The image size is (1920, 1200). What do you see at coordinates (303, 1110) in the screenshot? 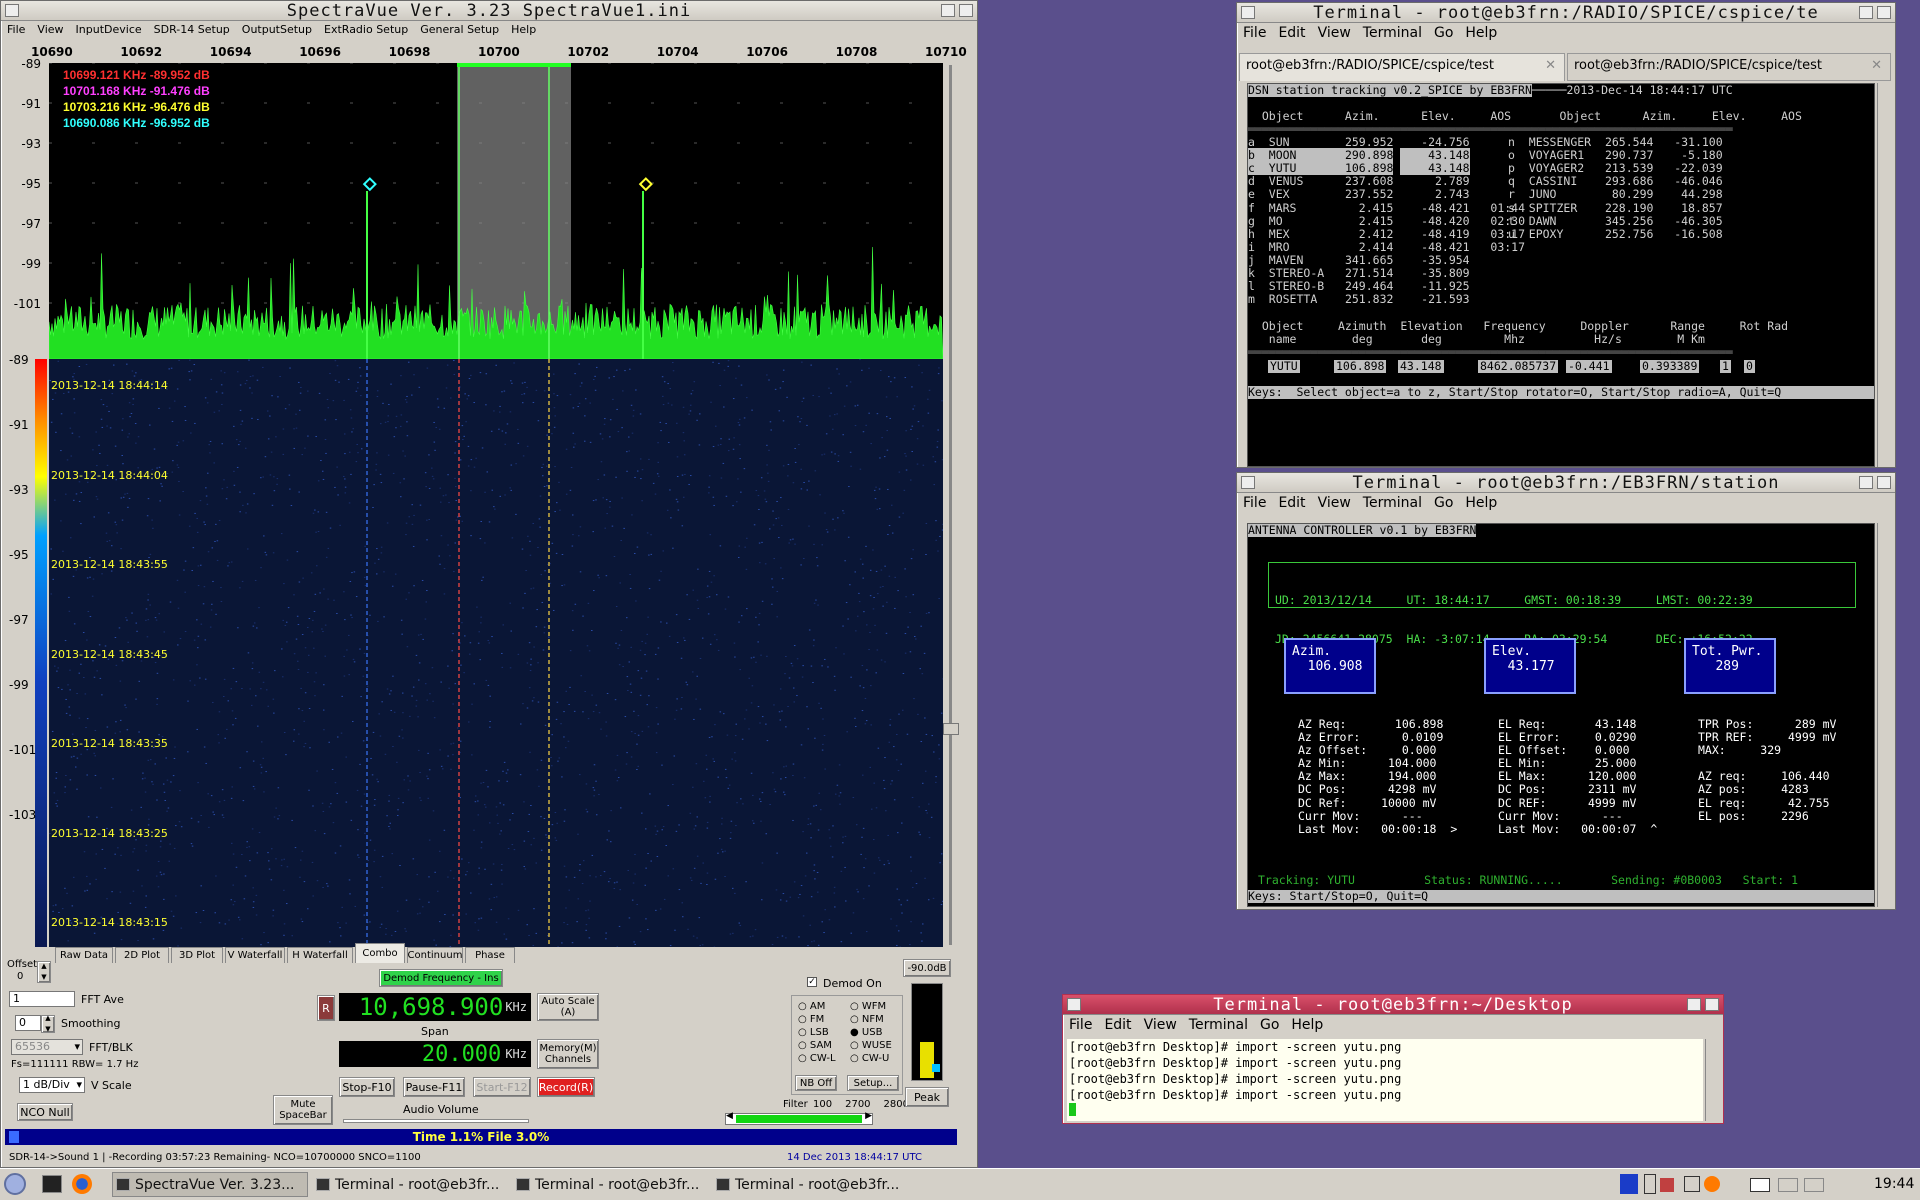
I see `mute-button: Mute SpaceBar` at bounding box center [303, 1110].